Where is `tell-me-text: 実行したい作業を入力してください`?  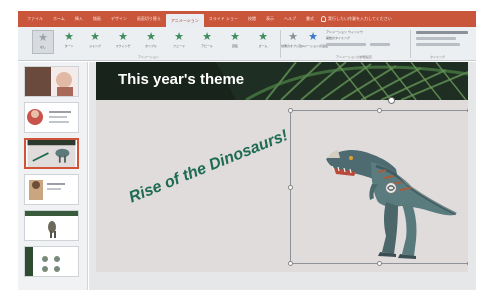
tell-me-text: 実行したい作業を入力してください is located at coordinates (360, 18).